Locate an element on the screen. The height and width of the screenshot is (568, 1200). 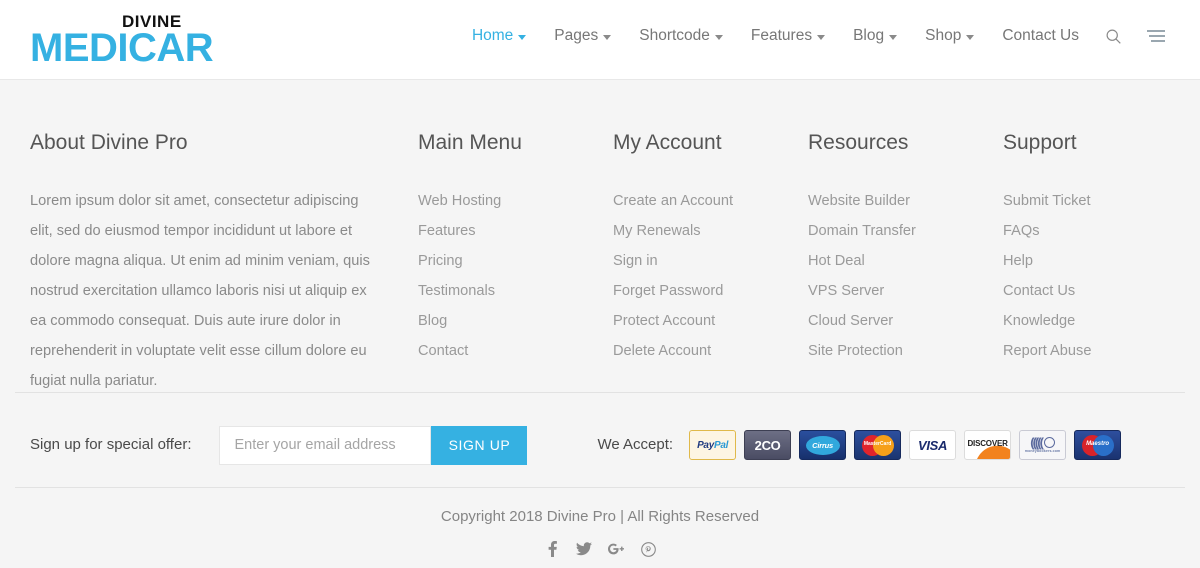
facebook-icon is located at coordinates (552, 549).